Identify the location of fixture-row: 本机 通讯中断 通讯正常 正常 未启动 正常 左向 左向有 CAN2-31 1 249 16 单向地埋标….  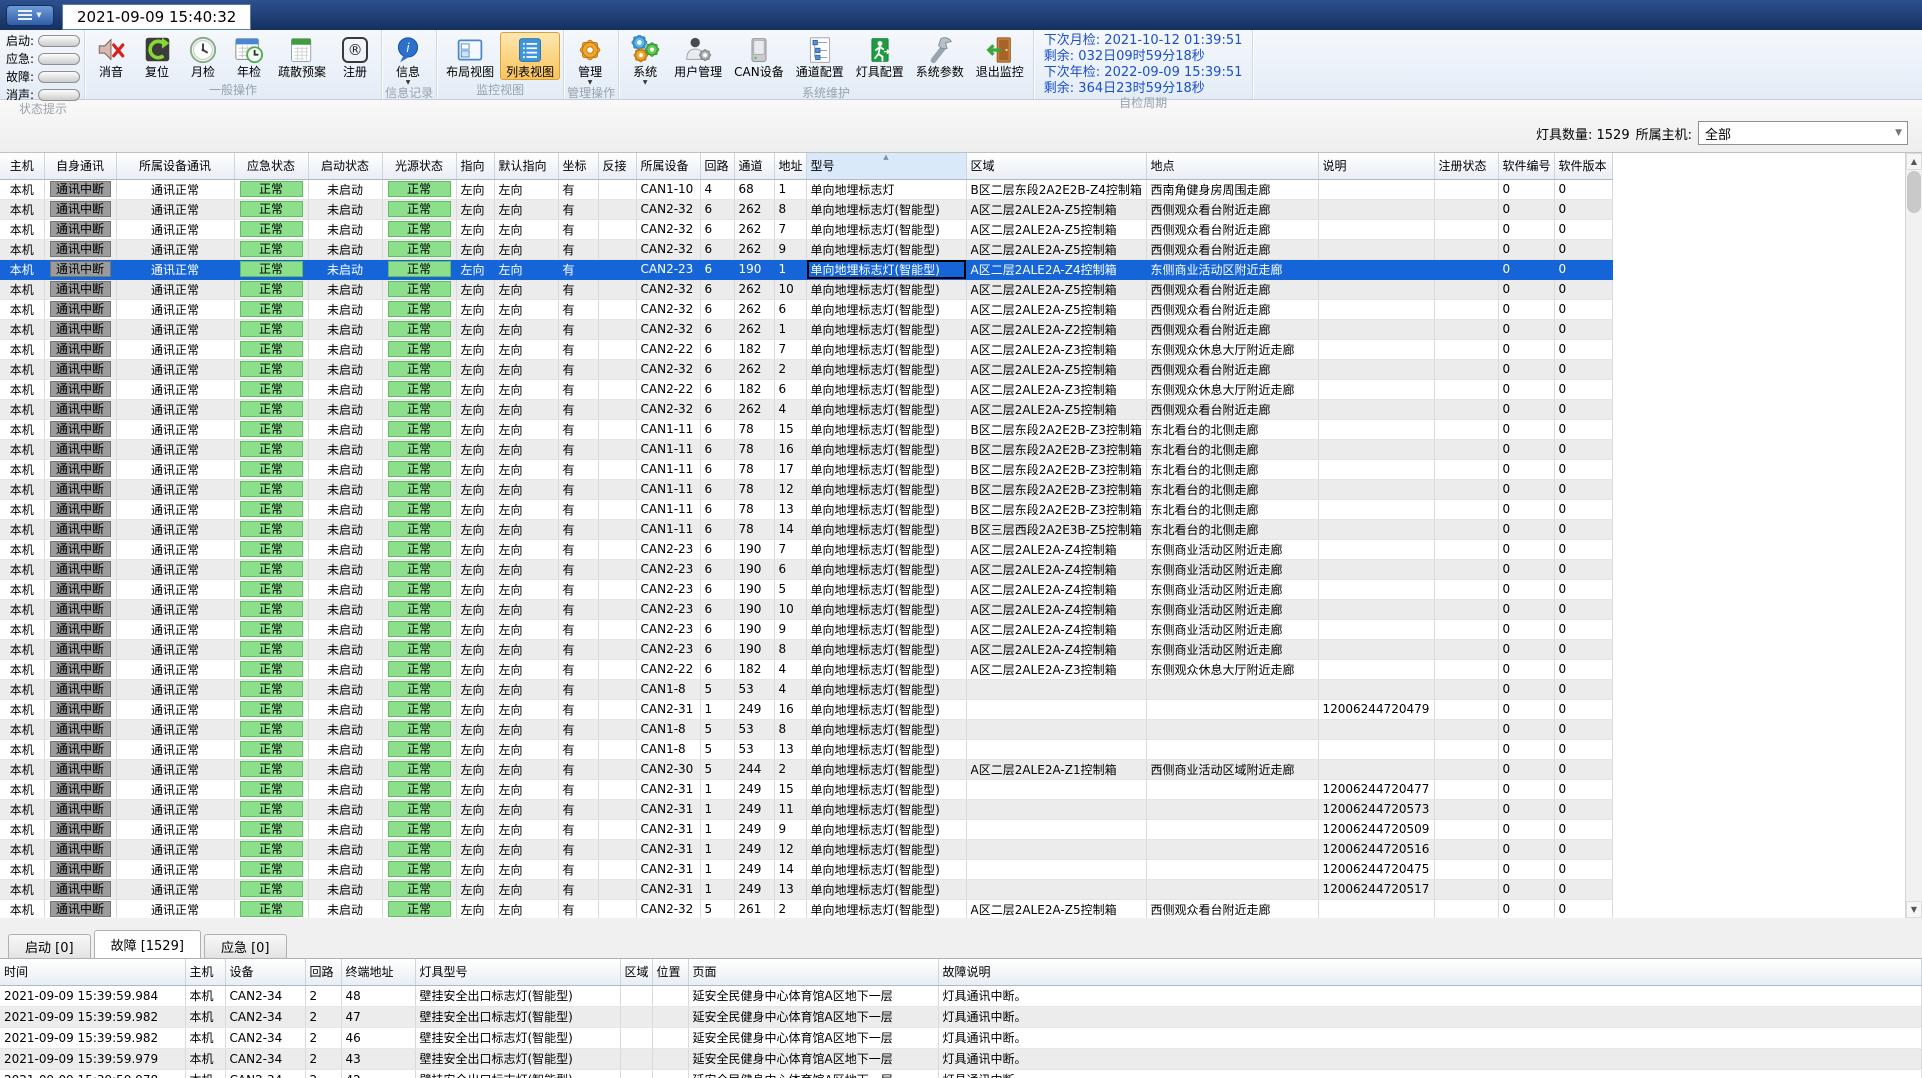
(806, 709).